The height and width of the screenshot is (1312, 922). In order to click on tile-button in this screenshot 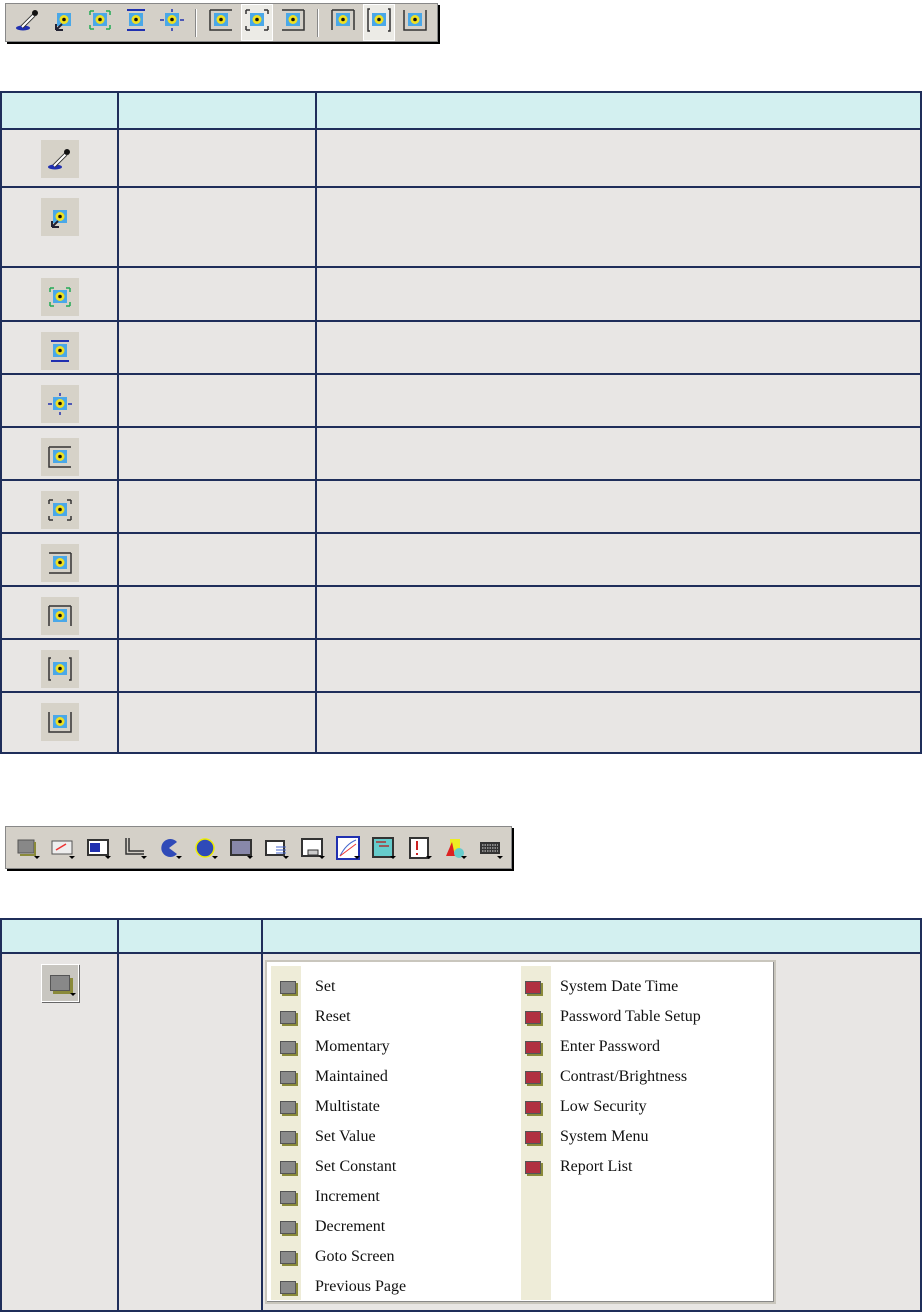, I will do `click(136, 23)`.